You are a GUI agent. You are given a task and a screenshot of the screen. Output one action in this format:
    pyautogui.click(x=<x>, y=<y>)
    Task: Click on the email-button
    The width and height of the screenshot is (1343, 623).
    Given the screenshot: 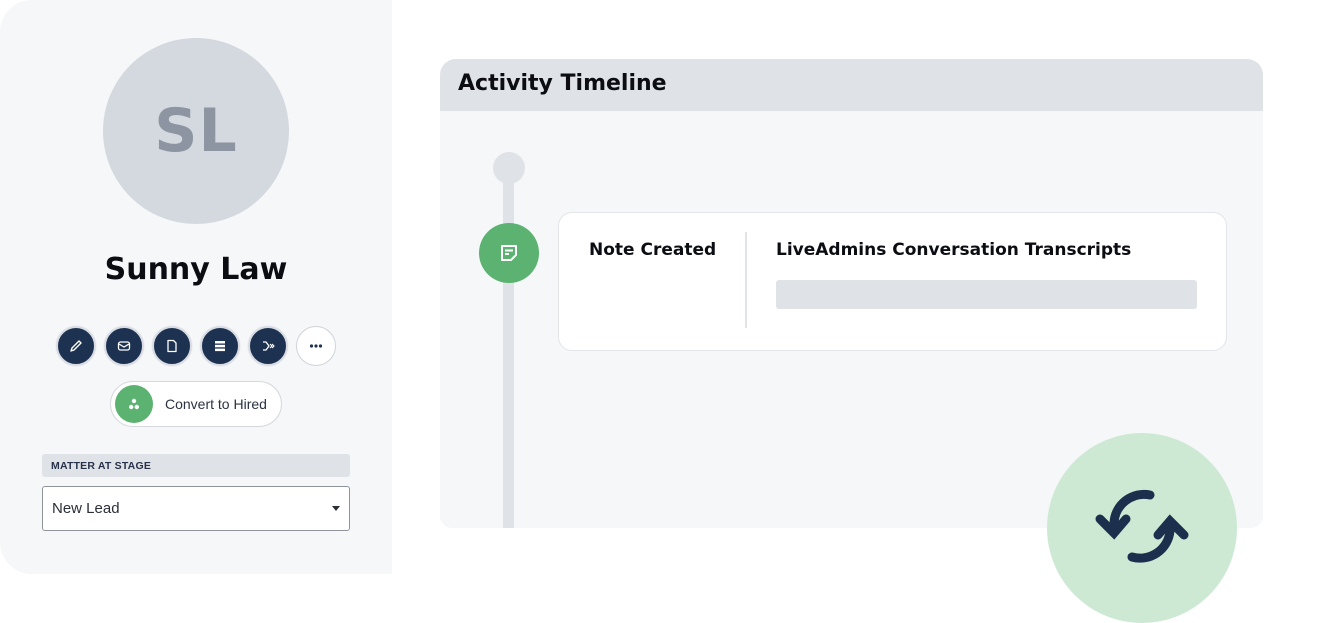 What is the action you would take?
    pyautogui.click(x=124, y=346)
    